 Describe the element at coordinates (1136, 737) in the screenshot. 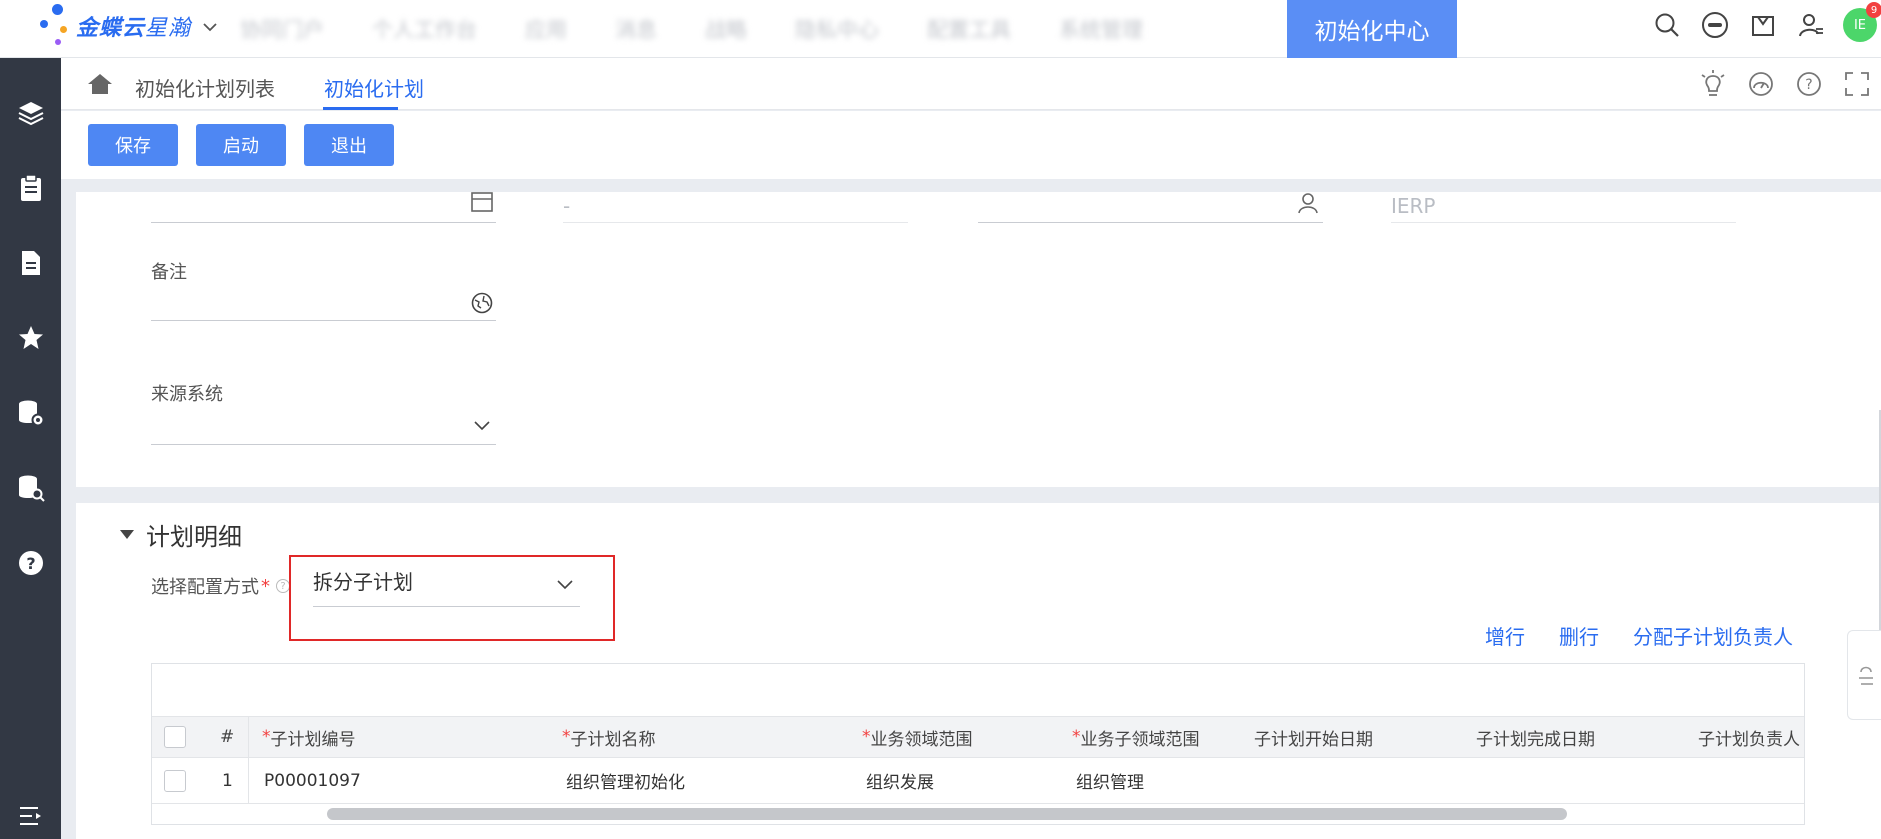

I see `column-header: * 业务子领域范围` at that location.